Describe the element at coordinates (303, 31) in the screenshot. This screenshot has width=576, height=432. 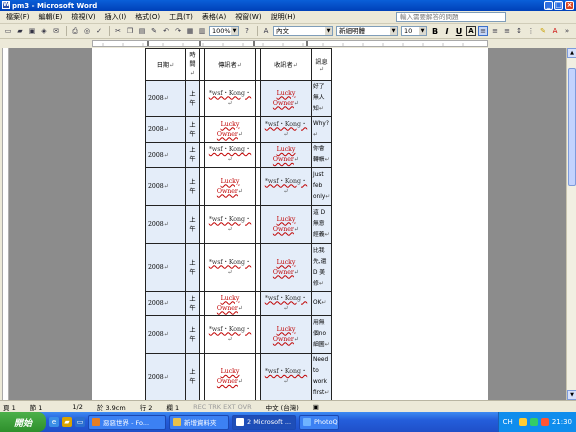
I see `style-select: 內文 ▼` at that location.